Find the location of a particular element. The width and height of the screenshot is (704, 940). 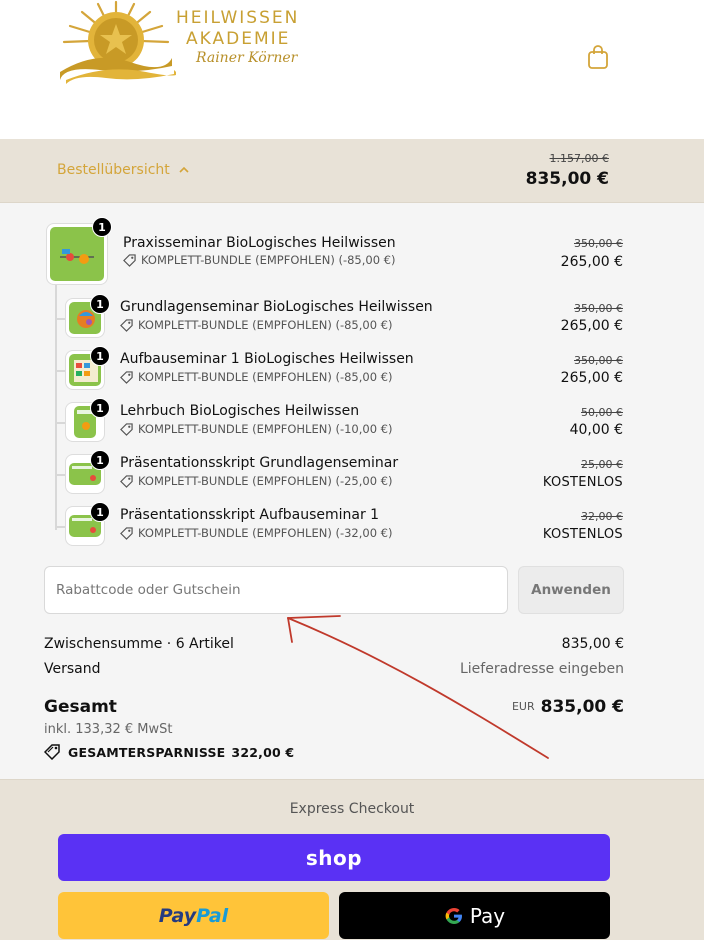

item-old-price: 25,00 € is located at coordinates (602, 464).